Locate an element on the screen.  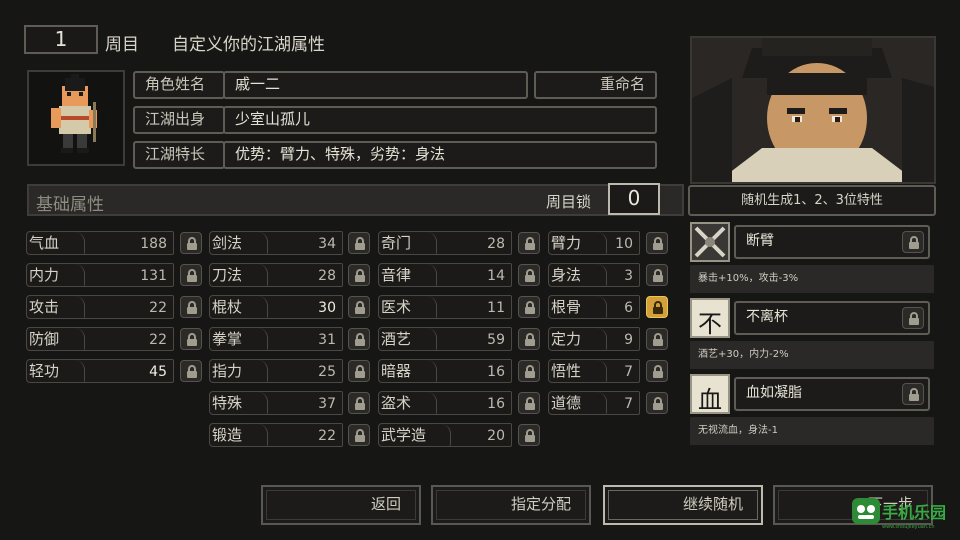
stat-row: 盗术 16 is located at coordinates (445, 403).